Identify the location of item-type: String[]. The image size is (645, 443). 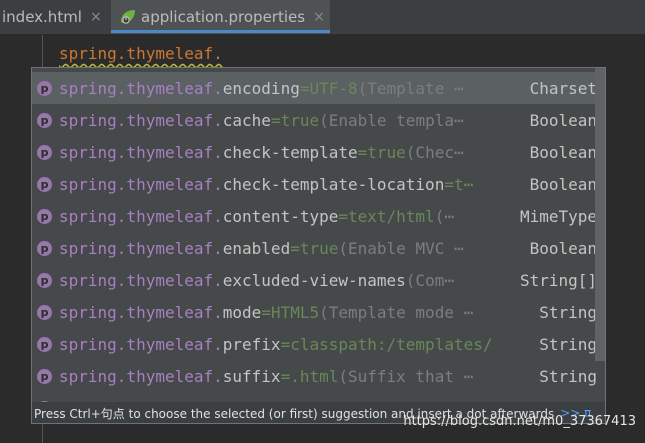
(558, 280).